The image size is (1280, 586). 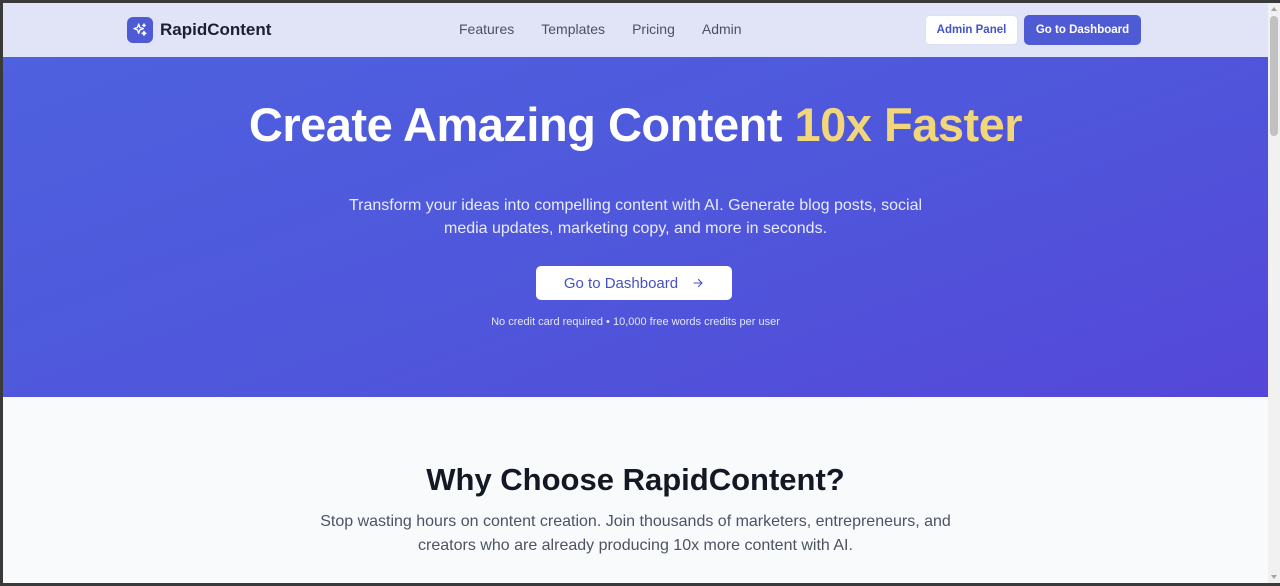 What do you see at coordinates (1274, 76) in the screenshot?
I see `scrollbar-thumb` at bounding box center [1274, 76].